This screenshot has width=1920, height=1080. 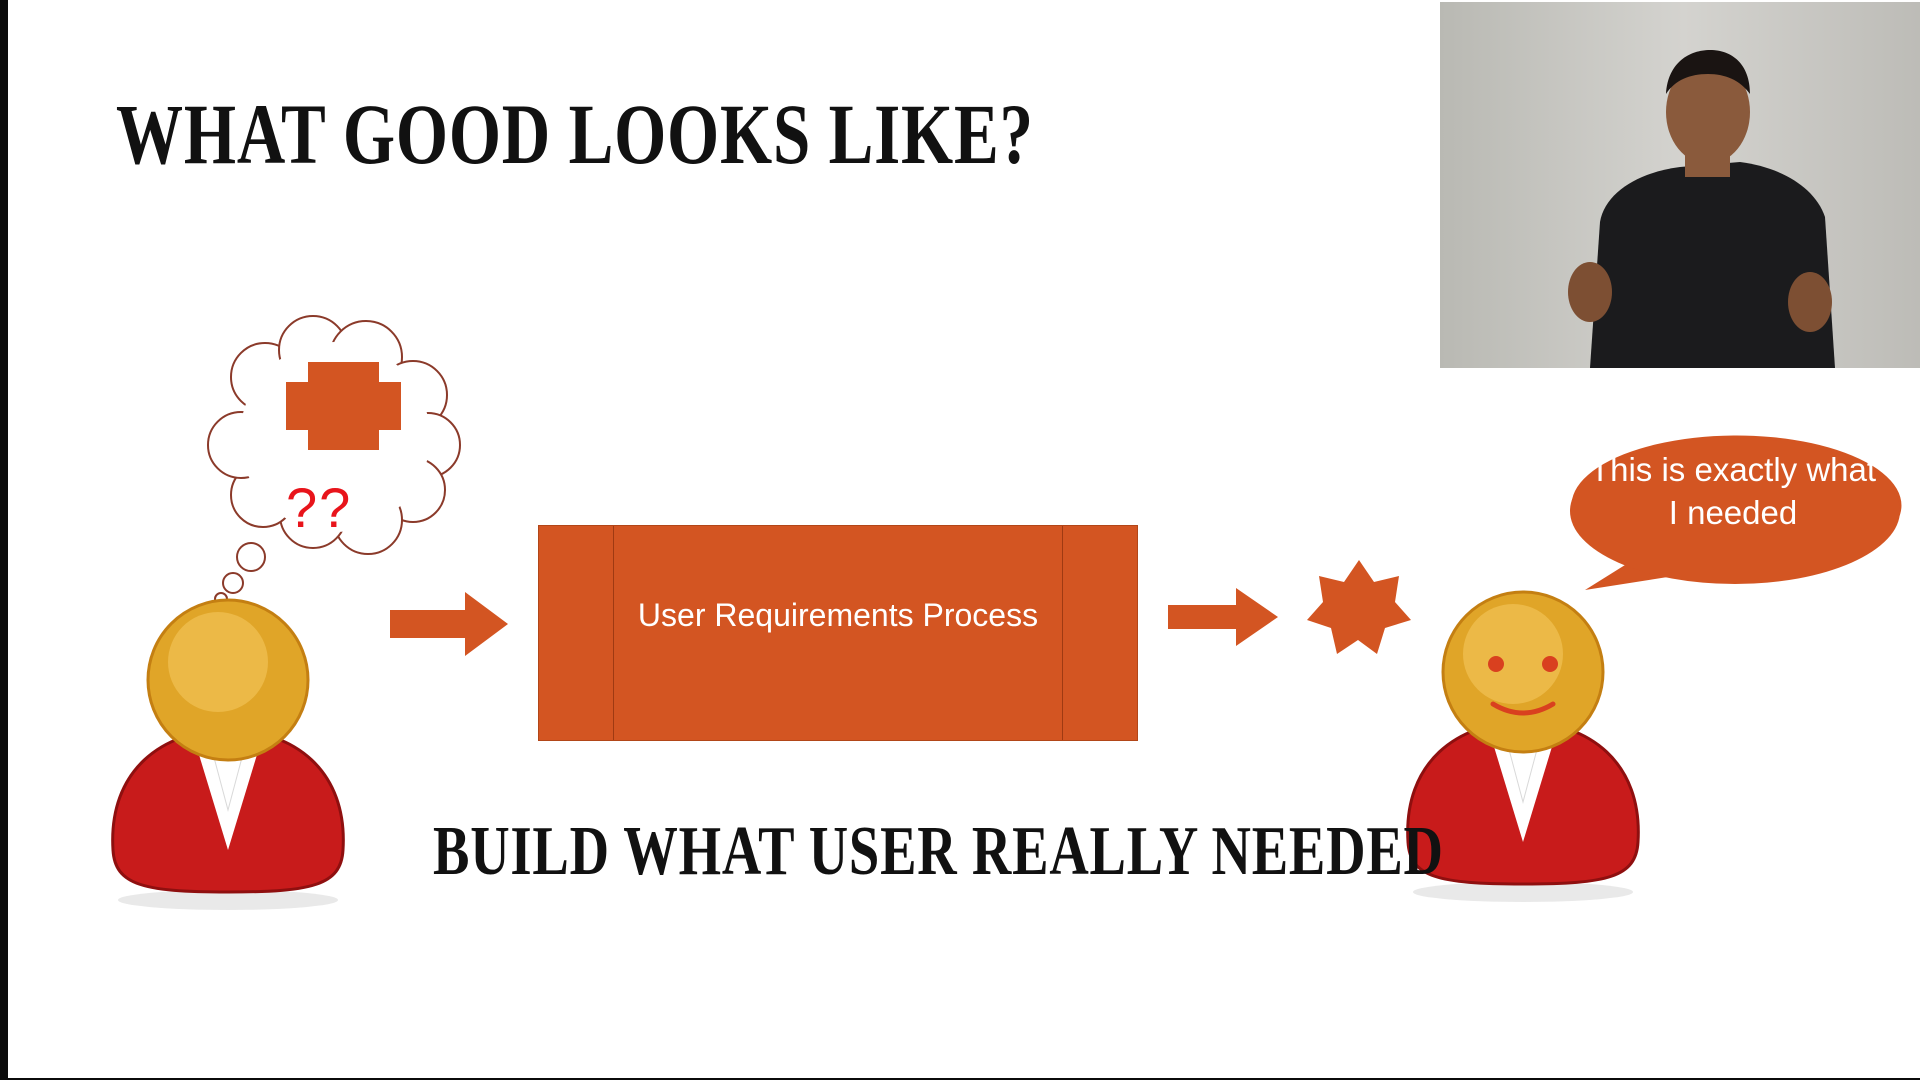 What do you see at coordinates (575, 134) in the screenshot?
I see `slide-title: WHAT GOOD LOOKS LIKE?` at bounding box center [575, 134].